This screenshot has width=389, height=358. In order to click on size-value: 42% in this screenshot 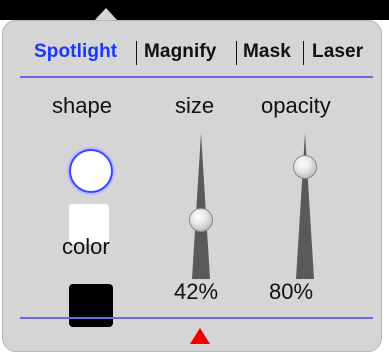, I will do `click(196, 291)`.